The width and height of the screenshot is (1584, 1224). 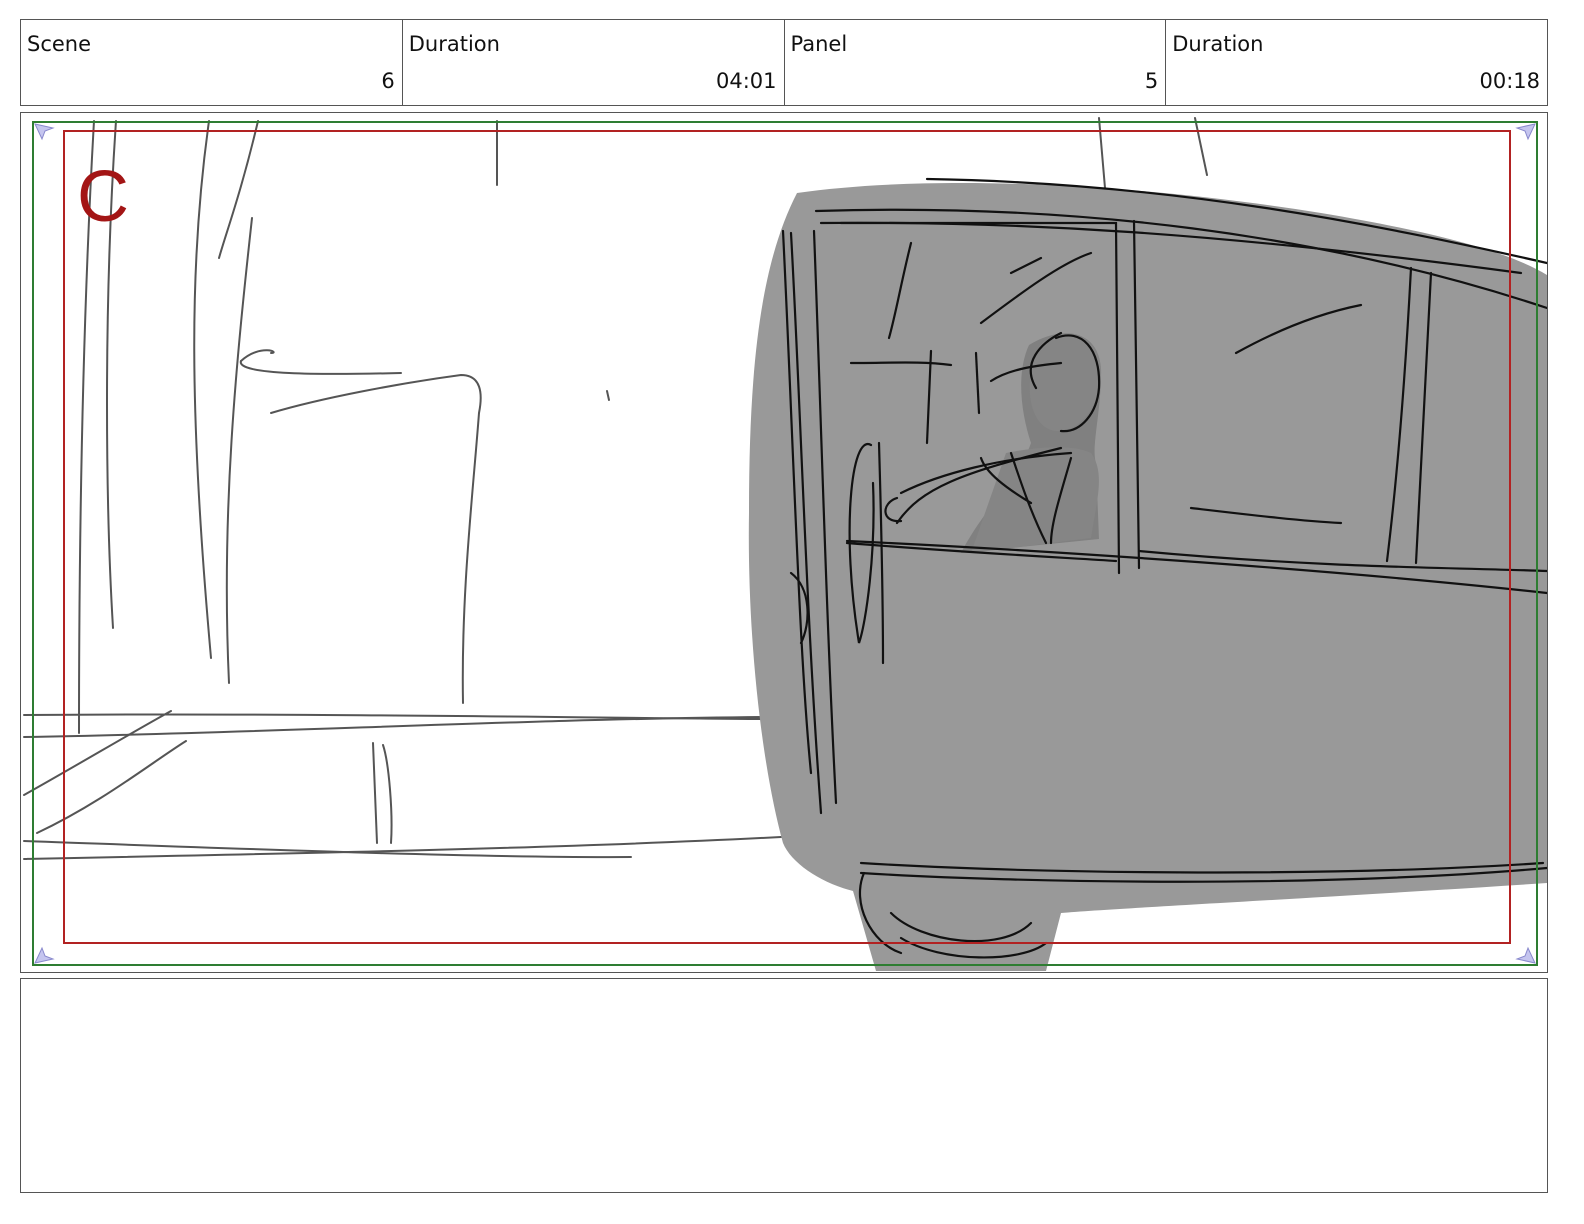 What do you see at coordinates (1509, 81) in the screenshot?
I see `panel-duration-value: 00:18` at bounding box center [1509, 81].